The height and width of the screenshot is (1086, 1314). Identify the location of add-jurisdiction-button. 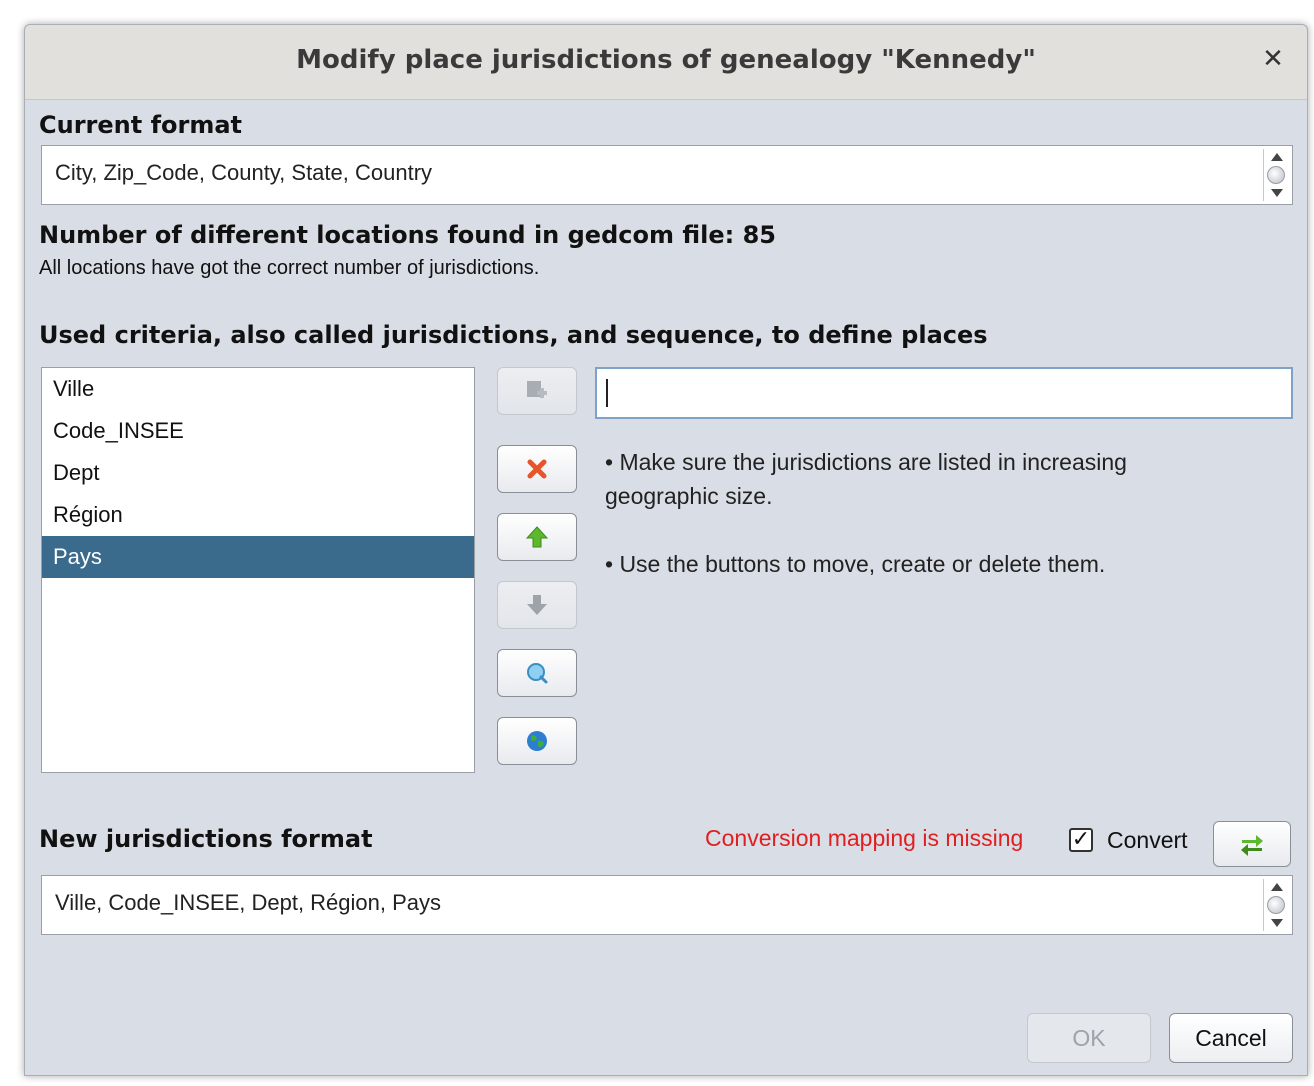
(537, 391).